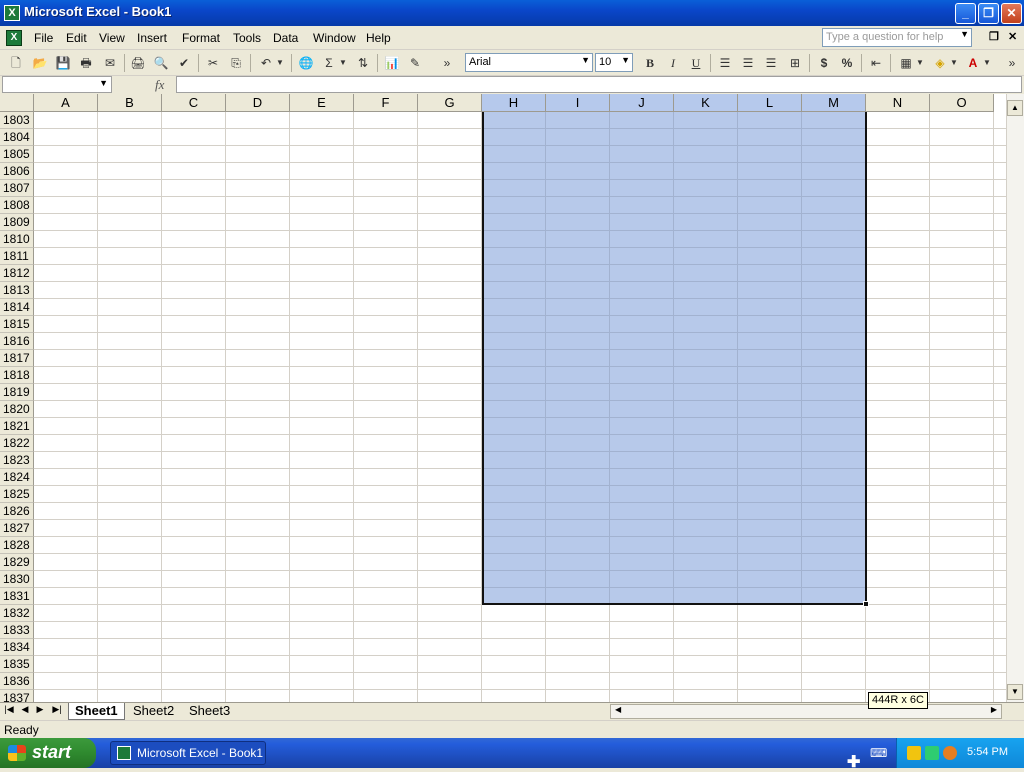 The height and width of the screenshot is (772, 1024). I want to click on spelling-icon: ✔, so click(184, 63).